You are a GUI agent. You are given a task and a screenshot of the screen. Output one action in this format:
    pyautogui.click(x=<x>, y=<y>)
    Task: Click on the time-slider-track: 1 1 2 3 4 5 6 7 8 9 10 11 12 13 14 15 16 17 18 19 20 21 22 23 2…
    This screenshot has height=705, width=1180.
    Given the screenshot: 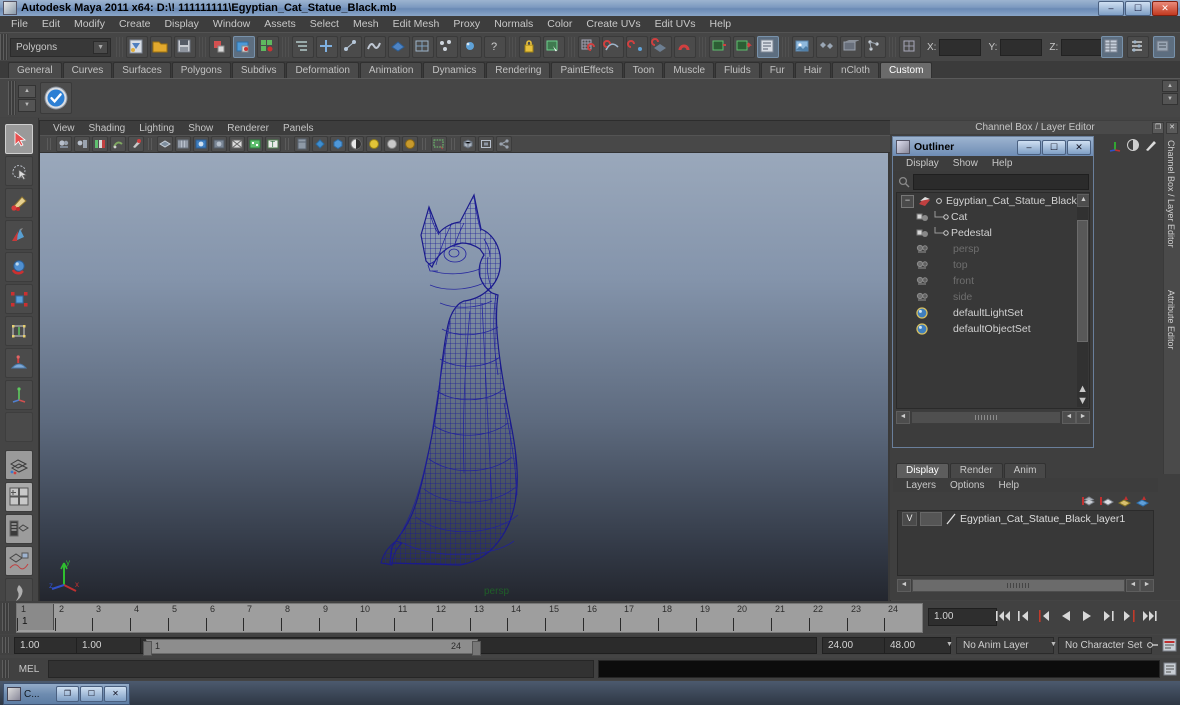 What is the action you would take?
    pyautogui.click(x=469, y=618)
    